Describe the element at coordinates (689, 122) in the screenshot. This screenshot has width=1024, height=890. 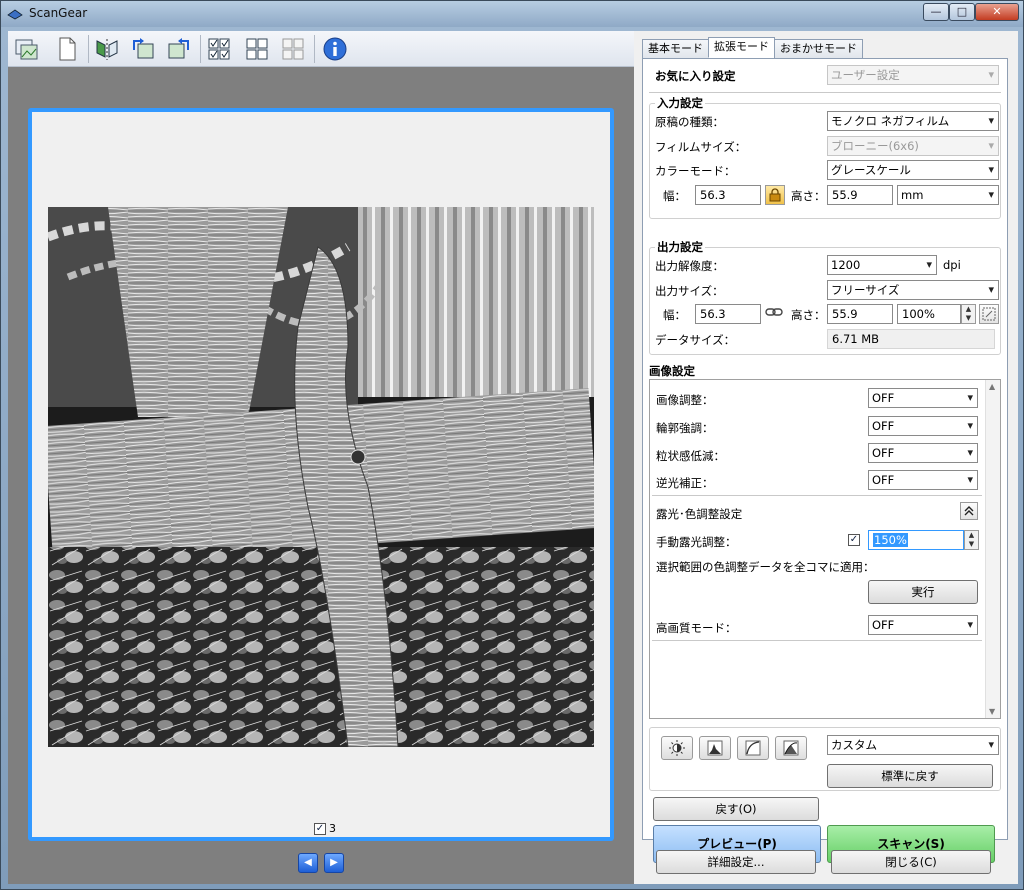
I see `source-type-label: 原稿の種類：` at that location.